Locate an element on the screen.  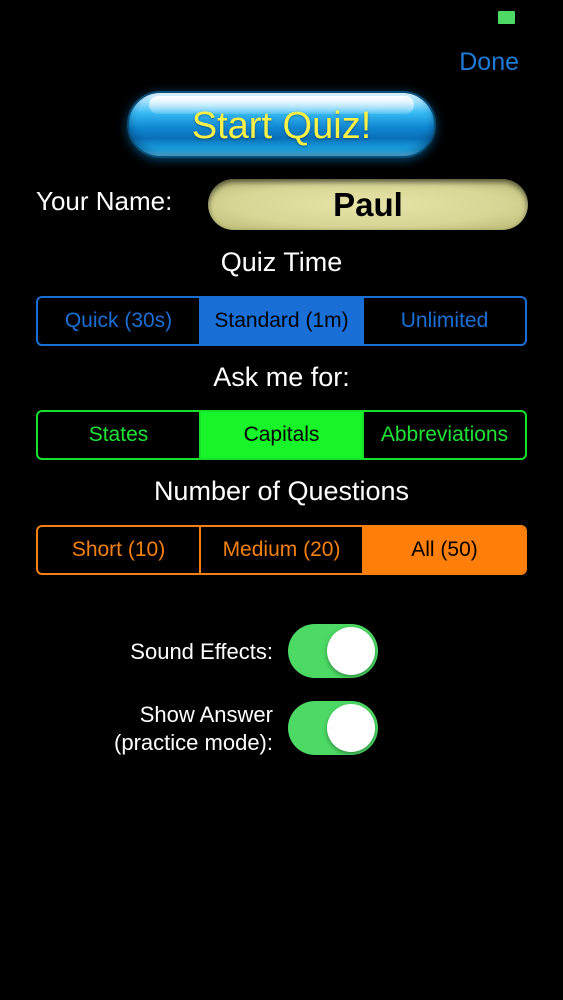
show-answer-label-line1: Show Answer is located at coordinates (206, 714).